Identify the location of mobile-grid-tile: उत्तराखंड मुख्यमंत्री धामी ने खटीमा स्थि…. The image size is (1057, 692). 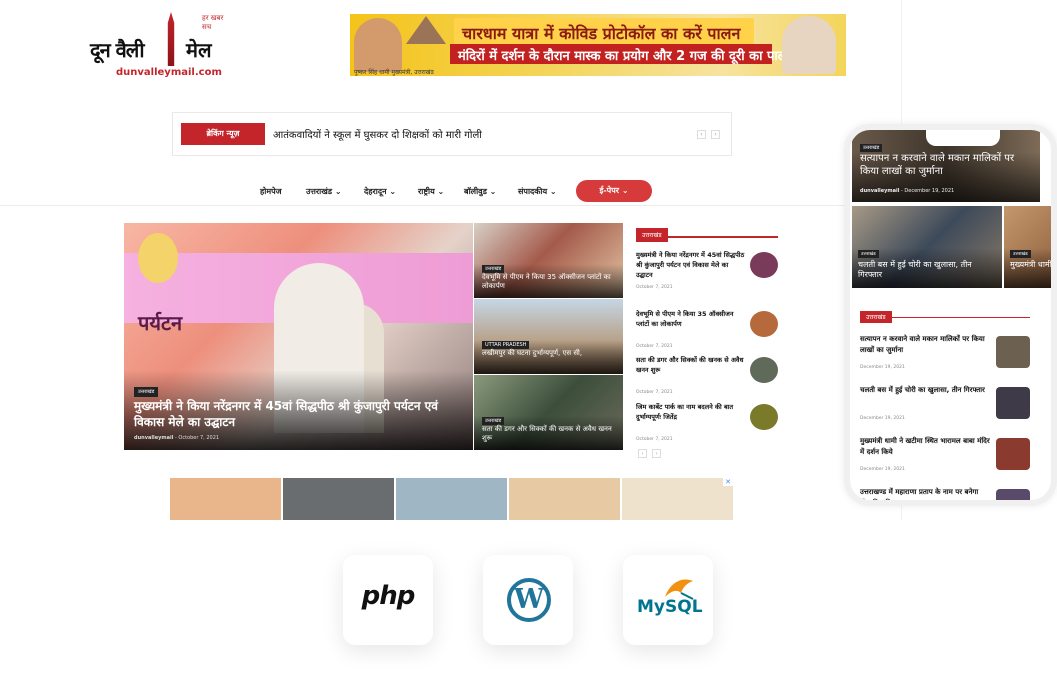
(1027, 247).